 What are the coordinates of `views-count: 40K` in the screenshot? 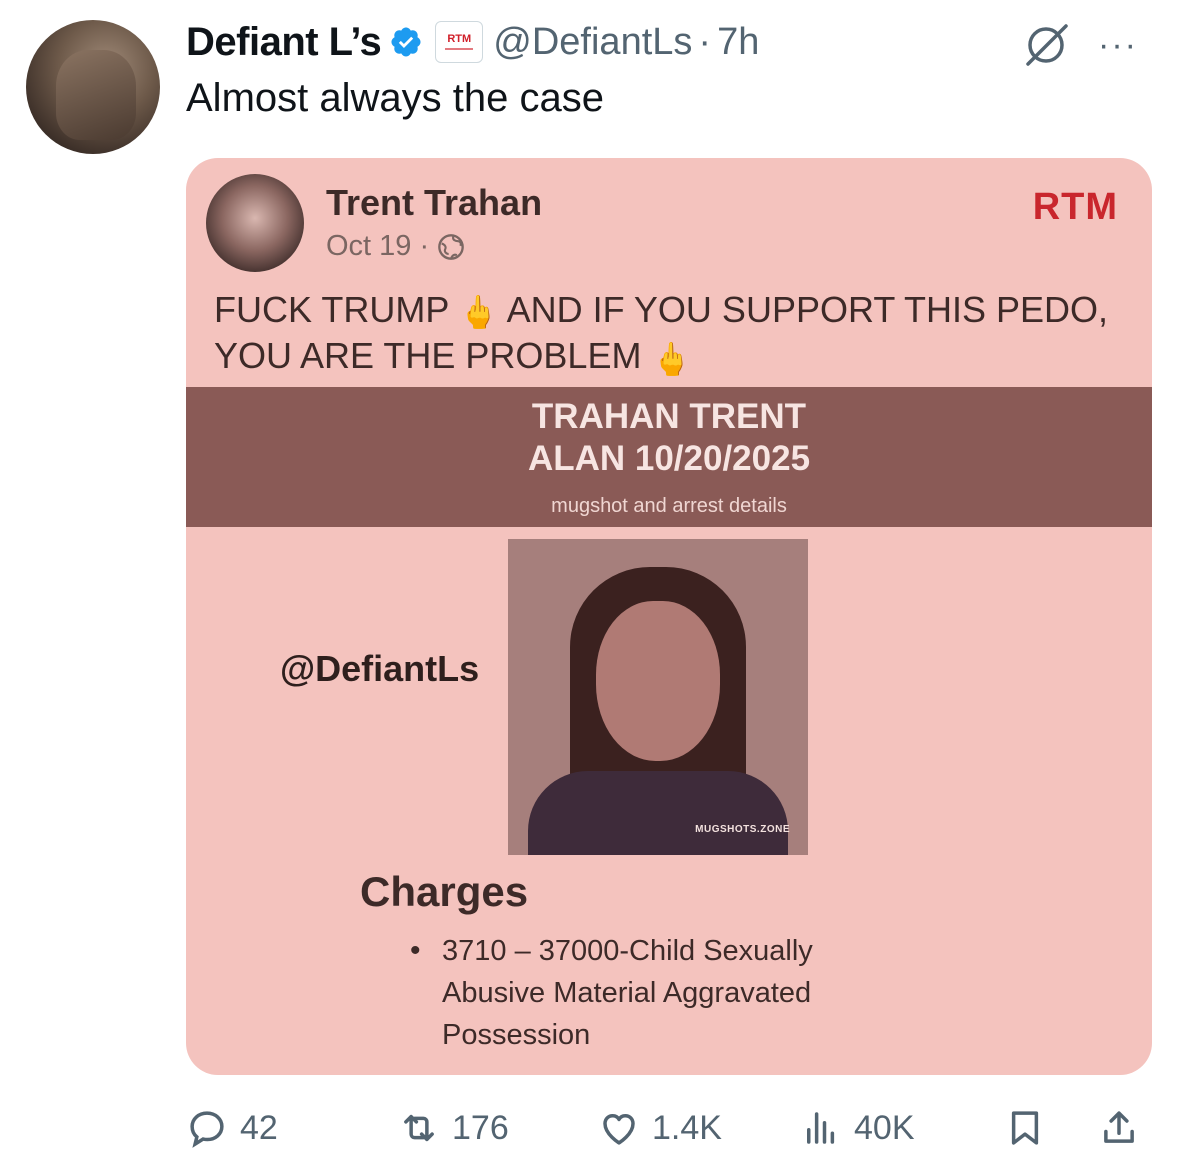 It's located at (884, 1127).